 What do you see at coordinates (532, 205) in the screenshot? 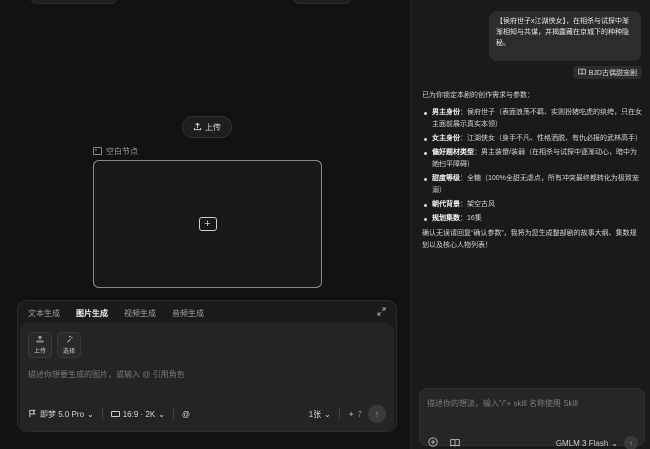
I see `list-item: 朝代背景：架空古风` at bounding box center [532, 205].